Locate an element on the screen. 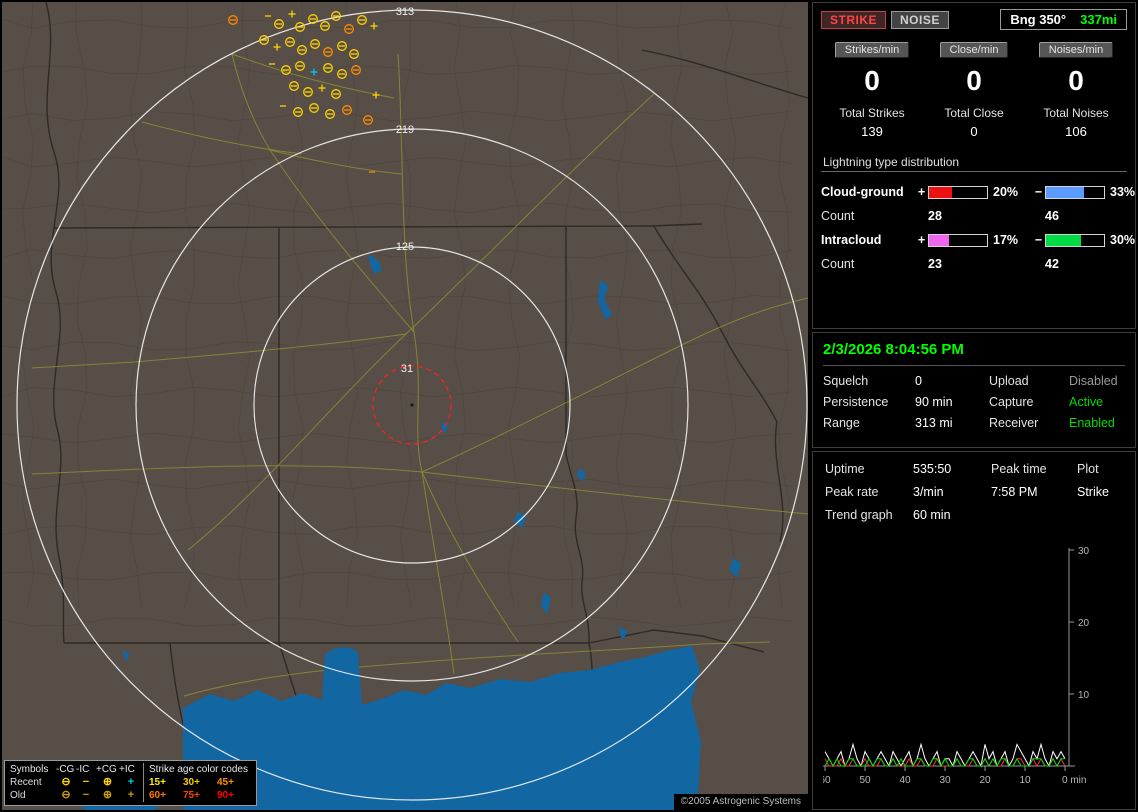 The height and width of the screenshot is (812, 1138). noises-per-min-button: Noises/min is located at coordinates (1076, 50).